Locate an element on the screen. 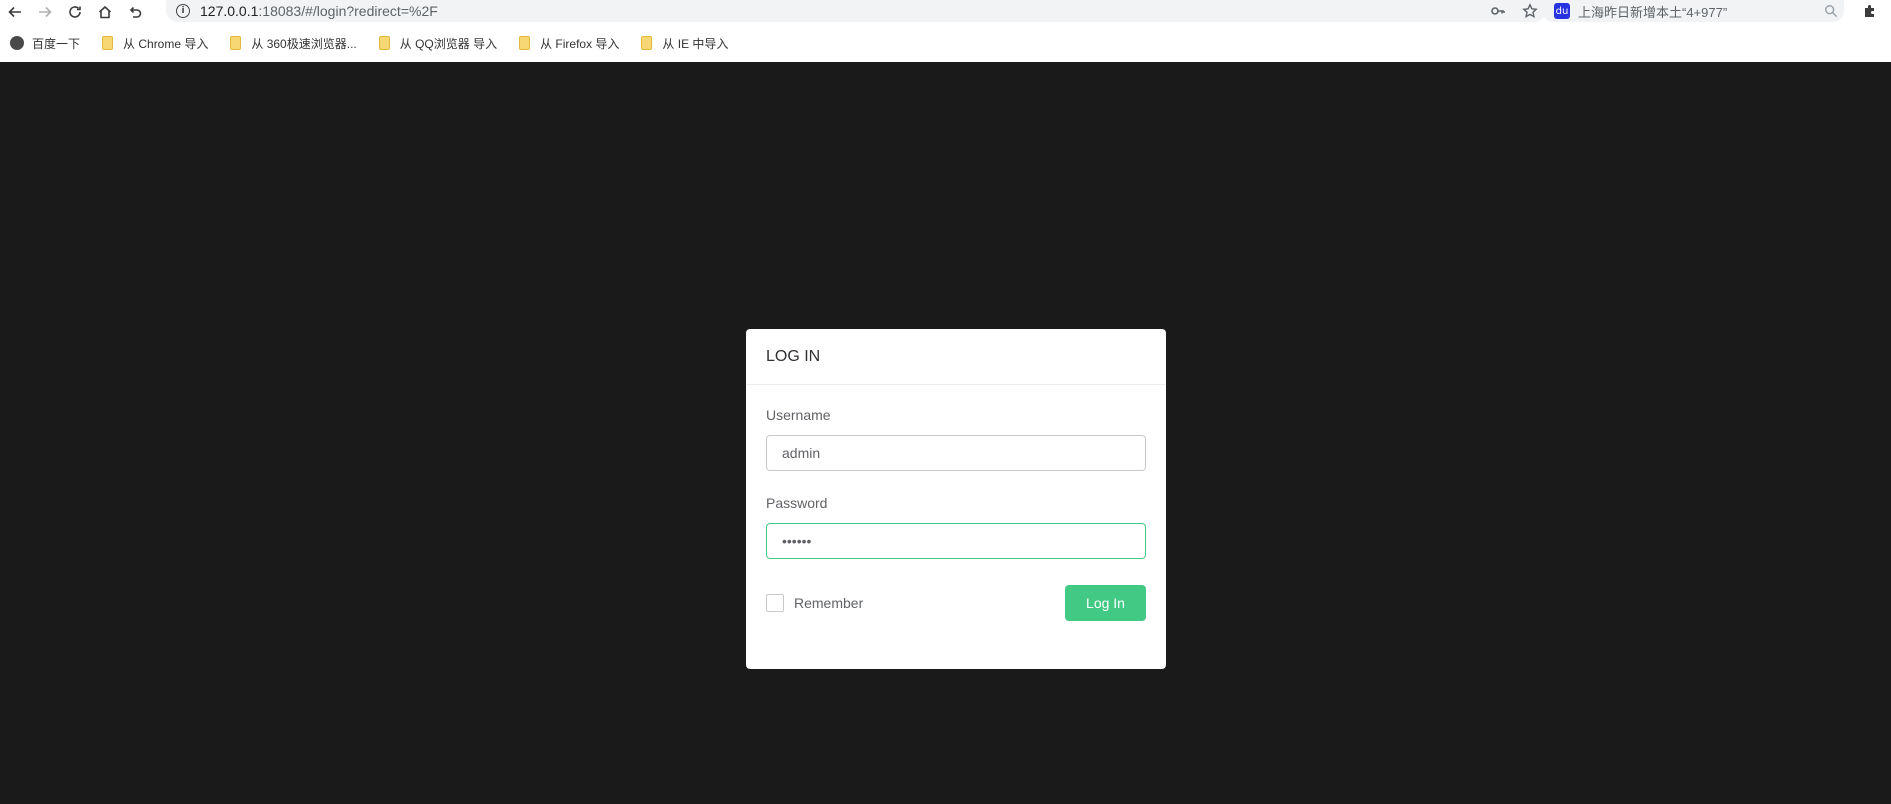  bookmark-folder-firefox: 从 Firefox 导入 is located at coordinates (569, 43).